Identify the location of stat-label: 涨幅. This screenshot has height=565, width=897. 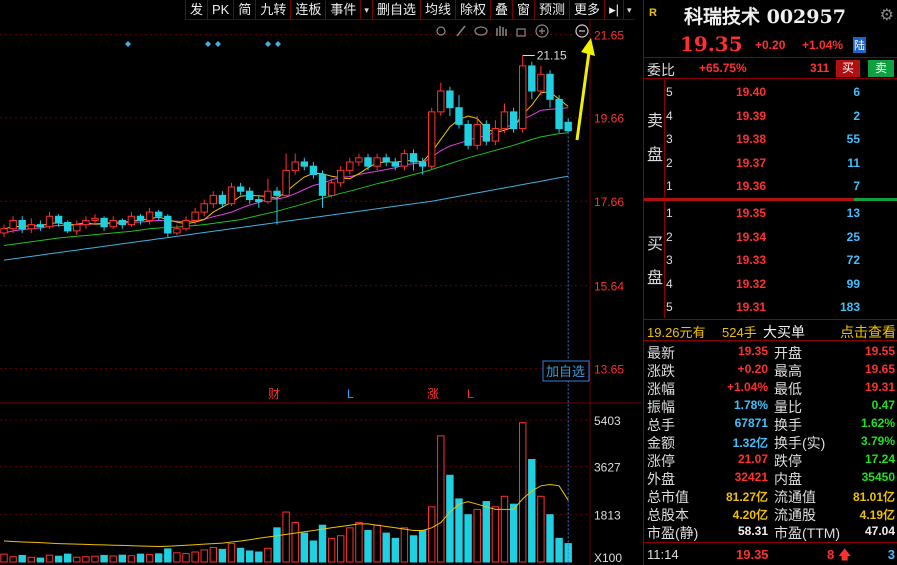
(661, 389).